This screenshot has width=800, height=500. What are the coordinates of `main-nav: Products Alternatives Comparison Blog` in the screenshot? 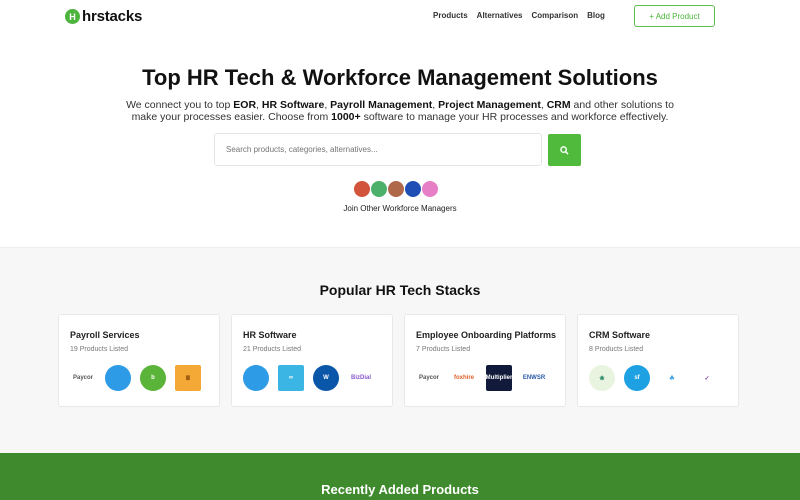 It's located at (519, 15).